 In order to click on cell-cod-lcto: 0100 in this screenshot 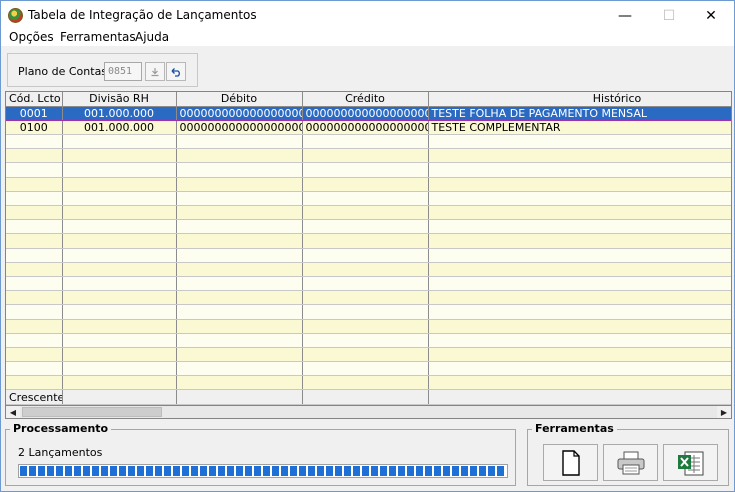, I will do `click(34, 128)`.